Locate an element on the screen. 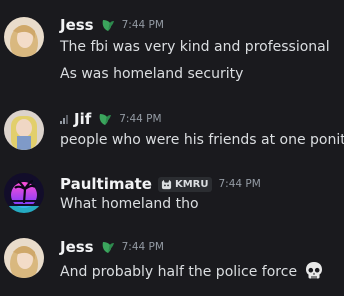 This screenshot has width=344, height=296. username: Paultimate is located at coordinates (106, 184).